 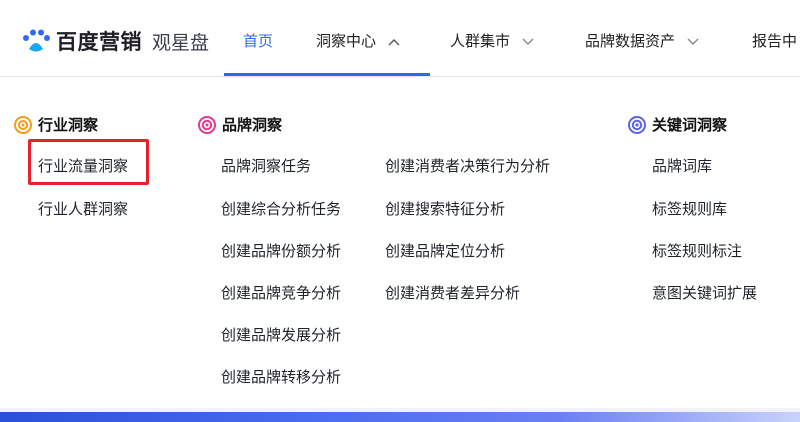 I want to click on keyword-insight-icon, so click(x=637, y=124).